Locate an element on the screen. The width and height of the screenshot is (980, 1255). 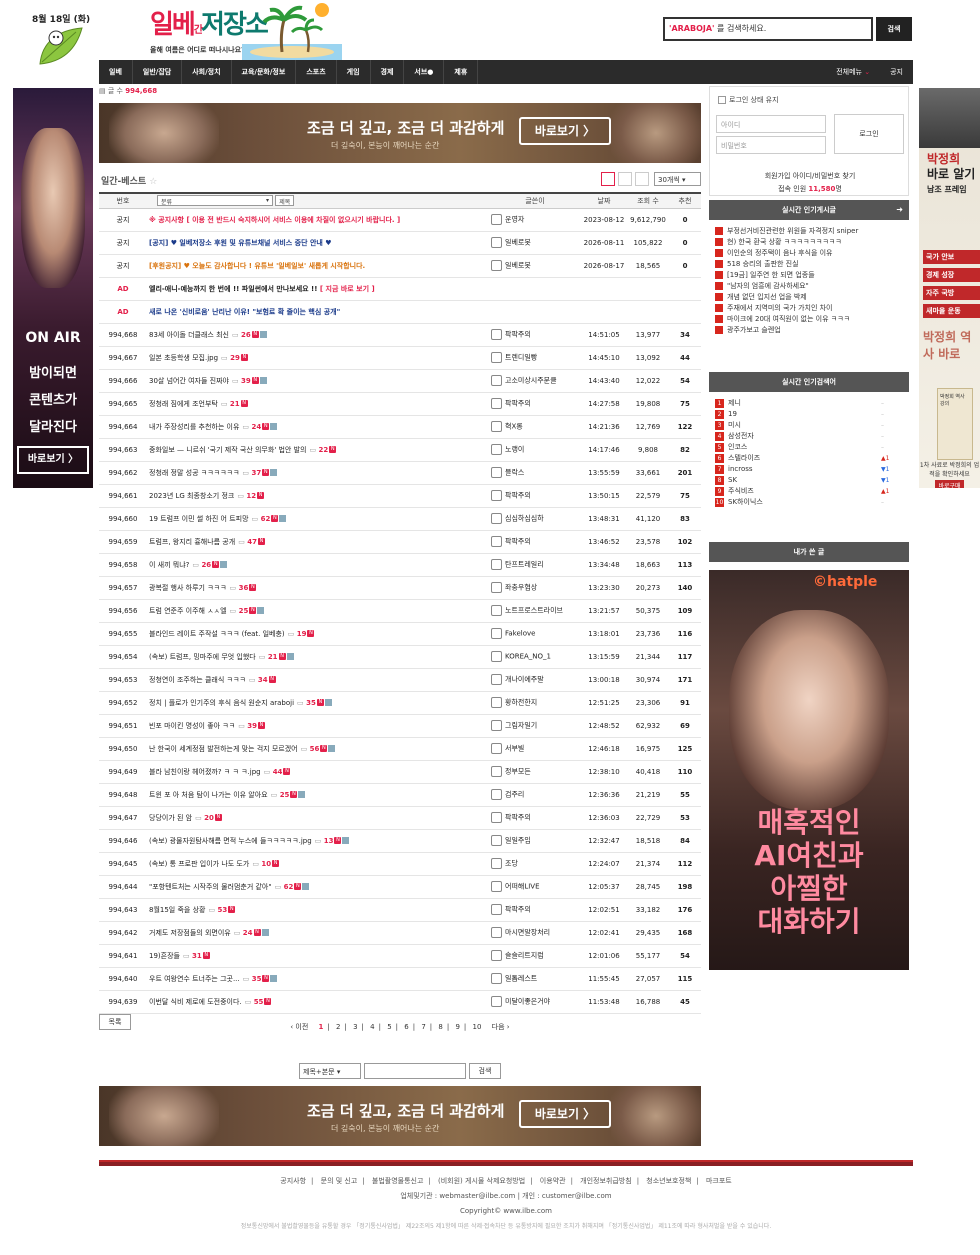
footer-link: 개인정보취급방침 is located at coordinates (606, 1181).